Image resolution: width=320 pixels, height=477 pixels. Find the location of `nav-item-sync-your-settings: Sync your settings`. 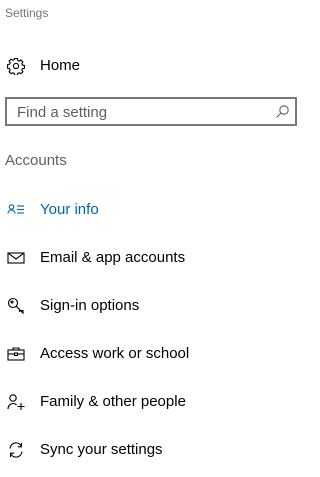

nav-item-sync-your-settings: Sync your settings is located at coordinates (157, 450).